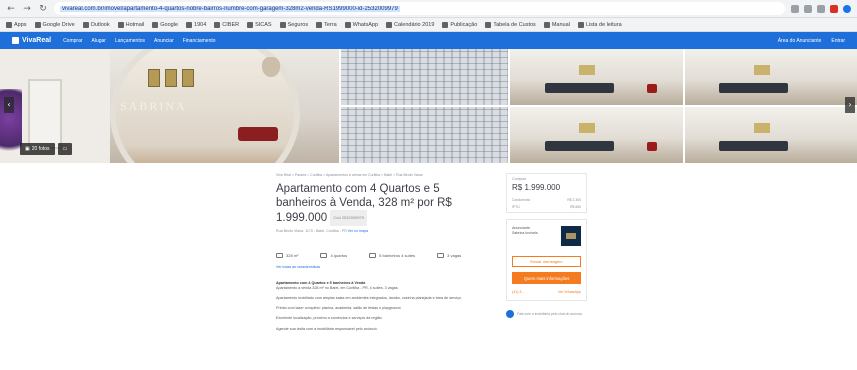 This screenshot has width=857, height=370. I want to click on feature-item: 4 quartos, so click(333, 255).